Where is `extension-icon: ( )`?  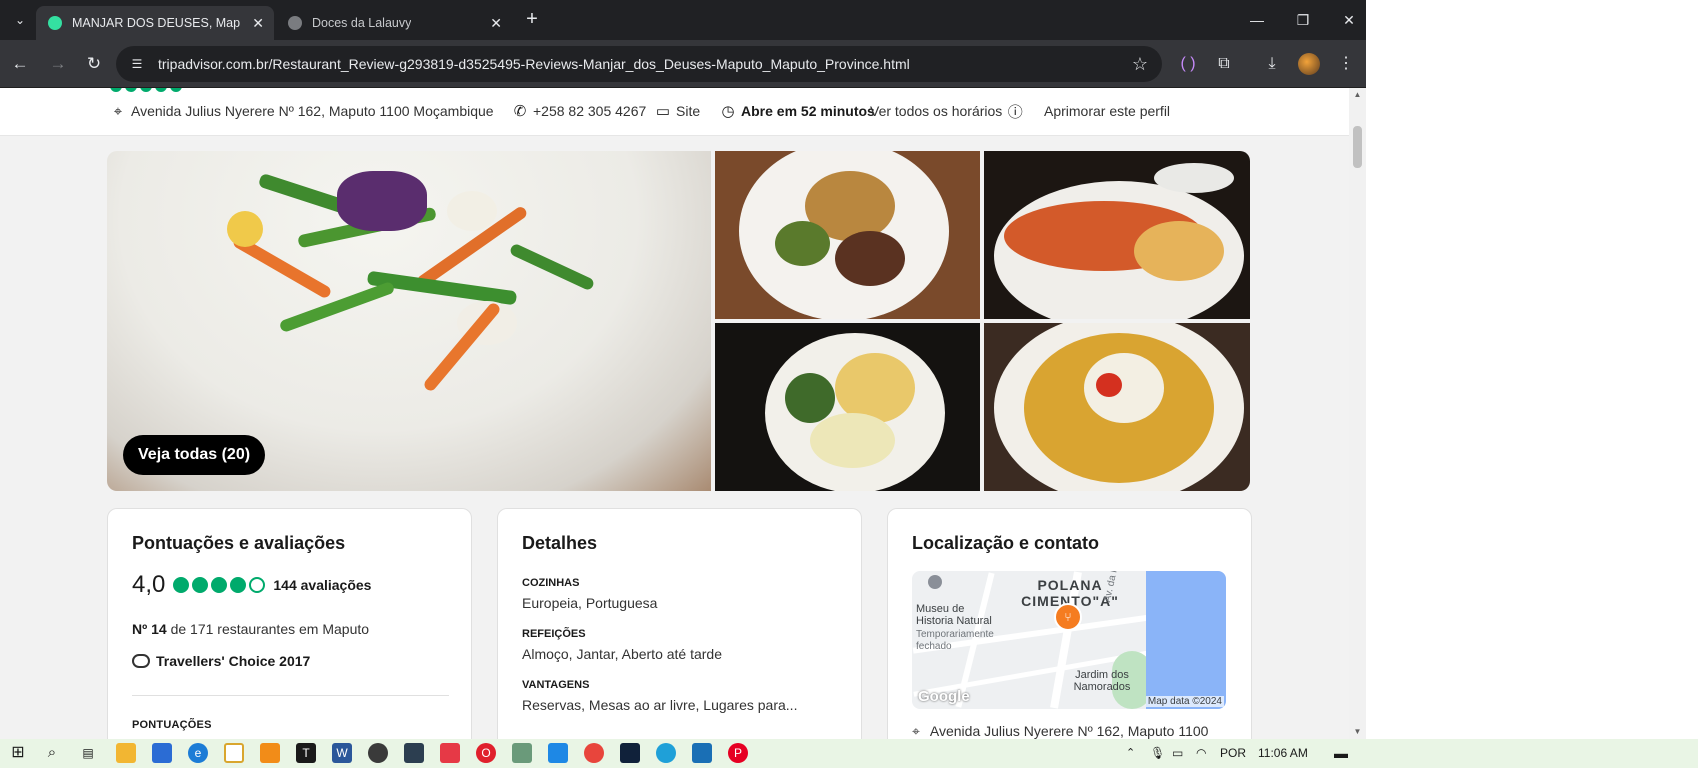 extension-icon: ( ) is located at coordinates (1188, 64).